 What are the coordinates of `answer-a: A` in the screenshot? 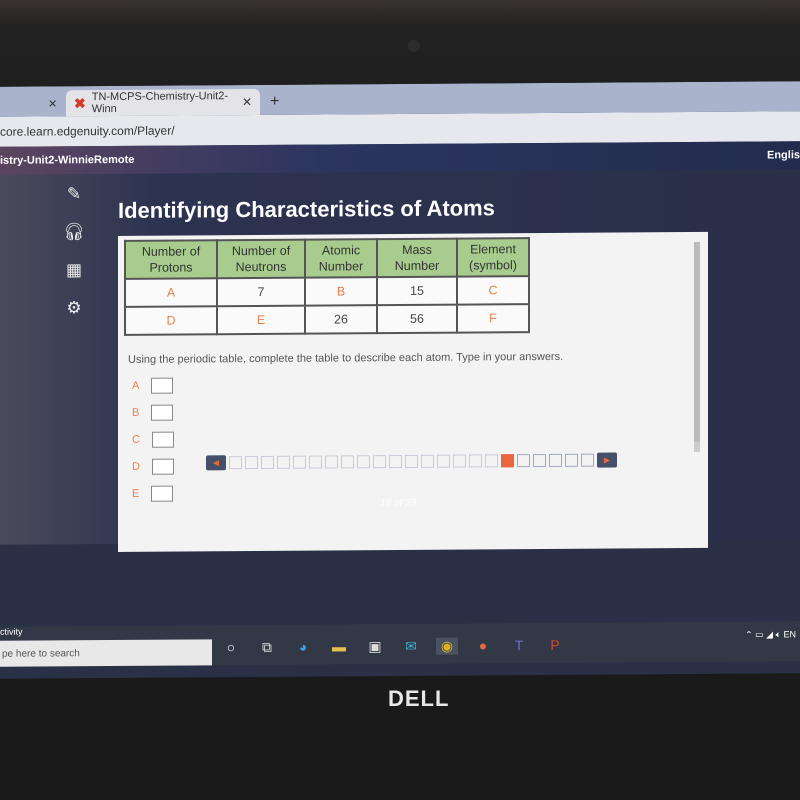 It's located at (153, 385).